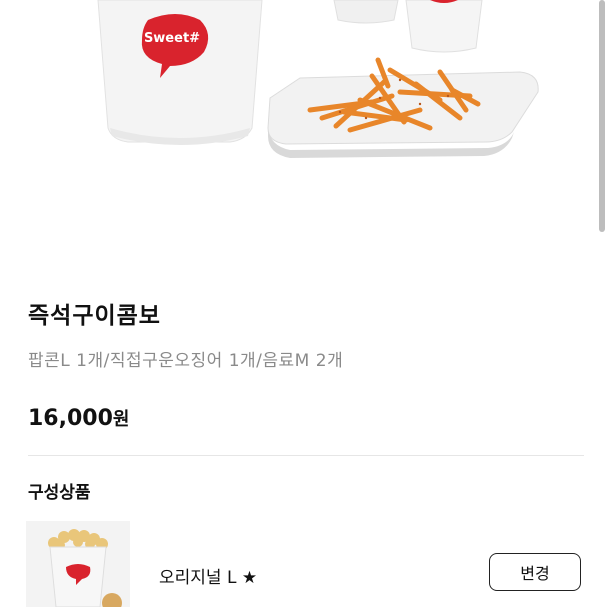  I want to click on drink-cup-small, so click(366, 12).